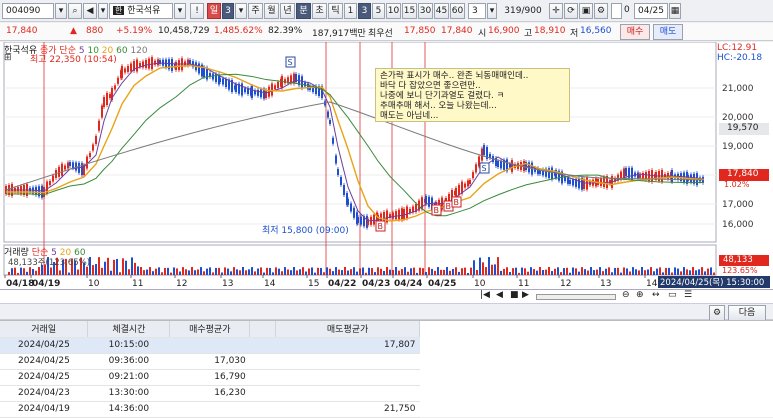 The image size is (773, 418). What do you see at coordinates (347, 345) in the screenshot?
I see `cell-sell-avg: 17,807` at bounding box center [347, 345].